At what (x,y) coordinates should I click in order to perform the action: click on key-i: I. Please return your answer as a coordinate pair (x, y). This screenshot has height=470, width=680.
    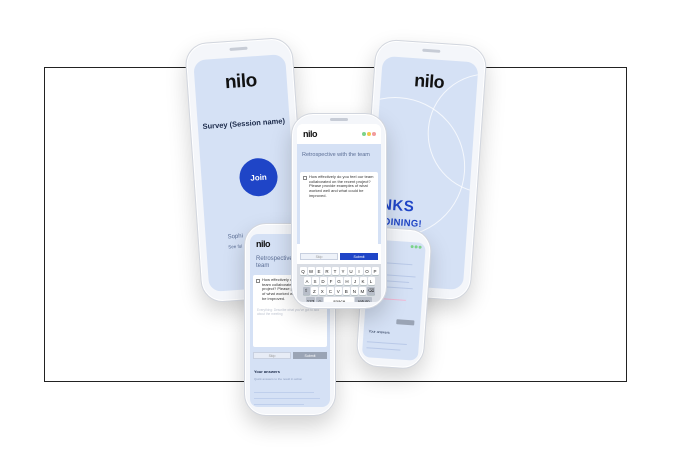
    Looking at the image, I should click on (359, 271).